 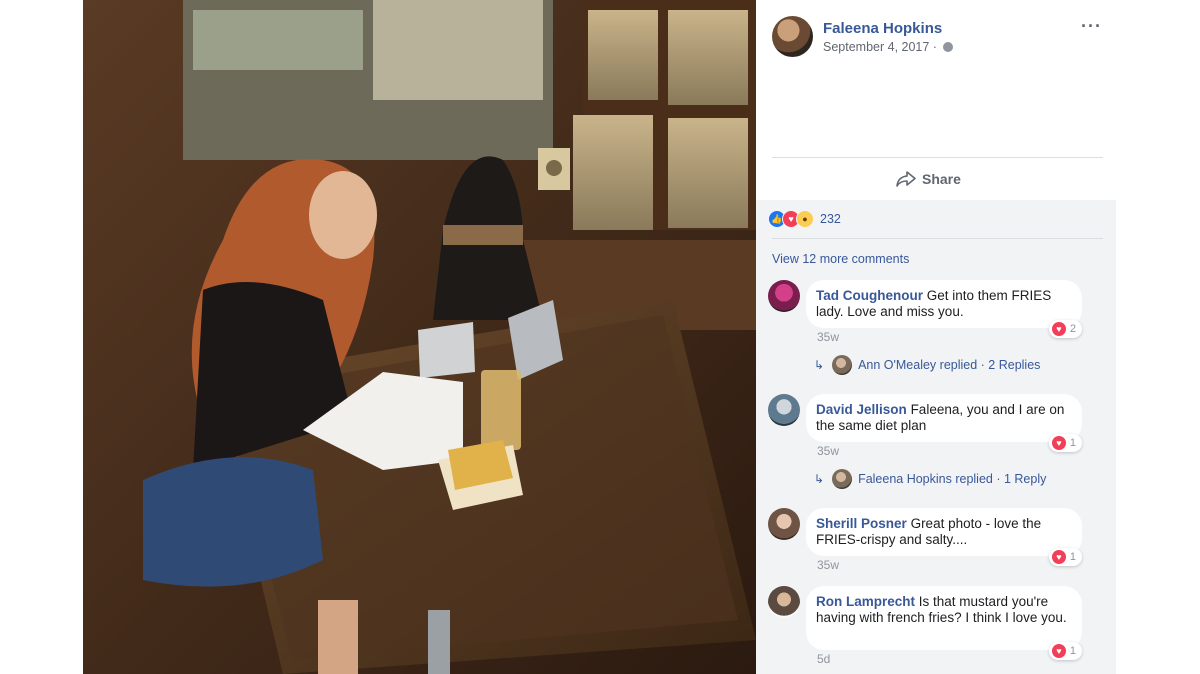 I want to click on replies-text: Ann O'Mealey replied · 2 Replies, so click(x=949, y=365).